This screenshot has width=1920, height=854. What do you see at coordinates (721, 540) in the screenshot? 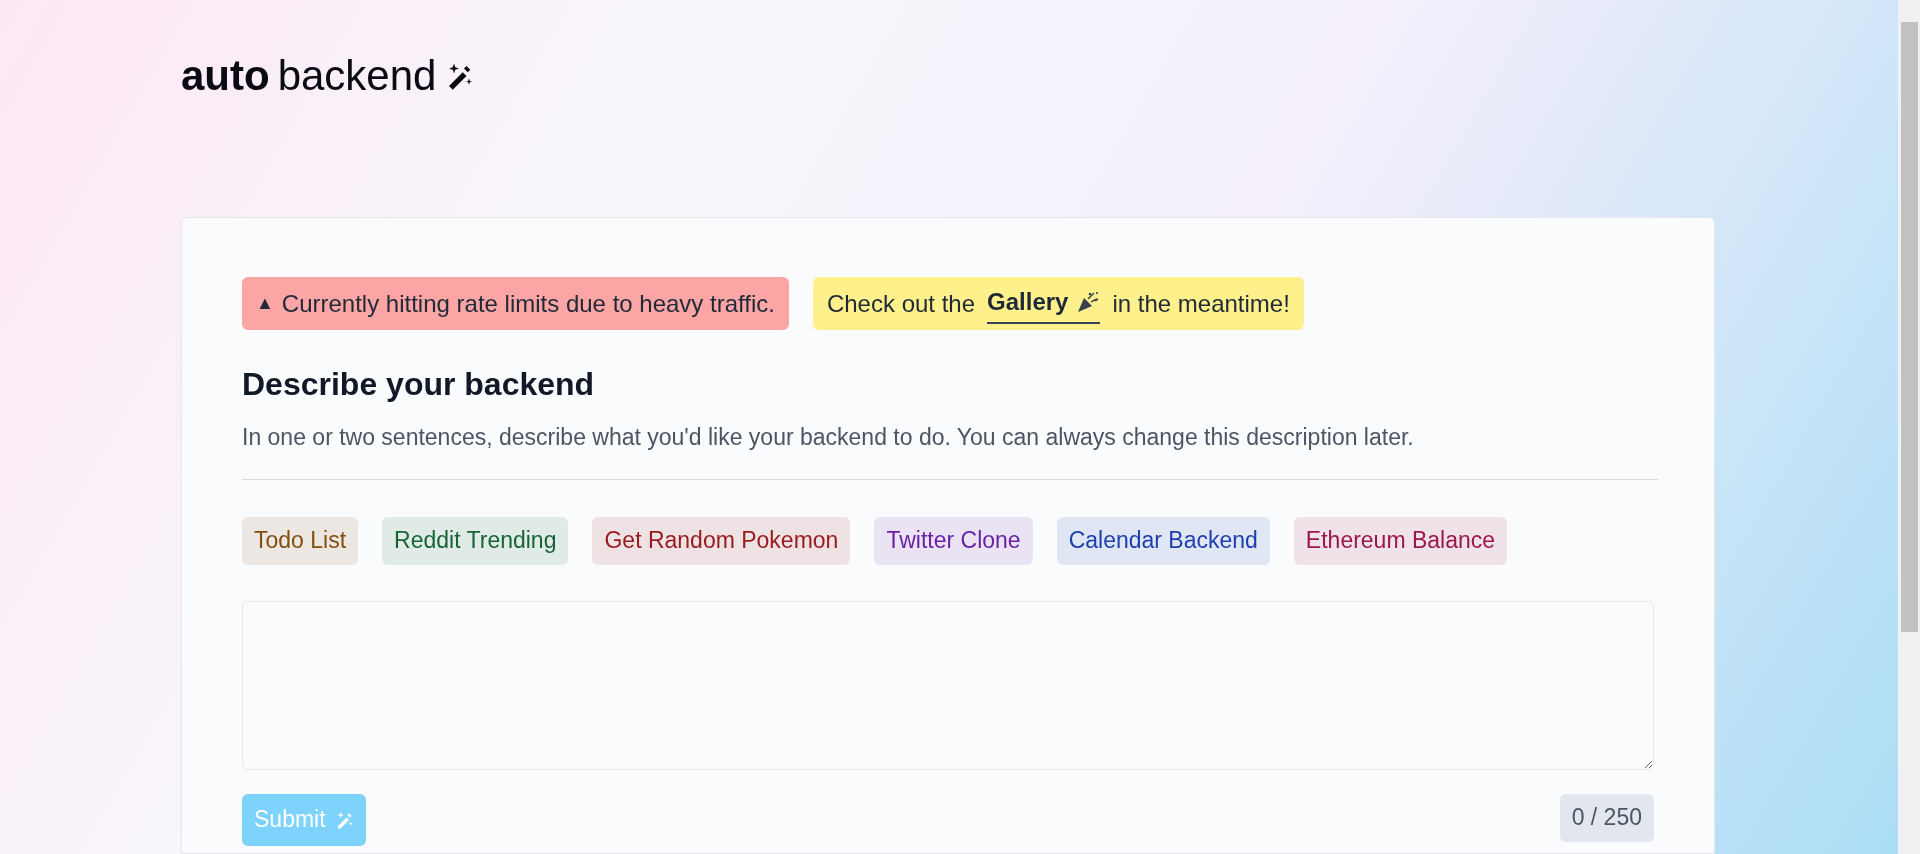
I see `example-chip: Get Random Pokemon` at bounding box center [721, 540].